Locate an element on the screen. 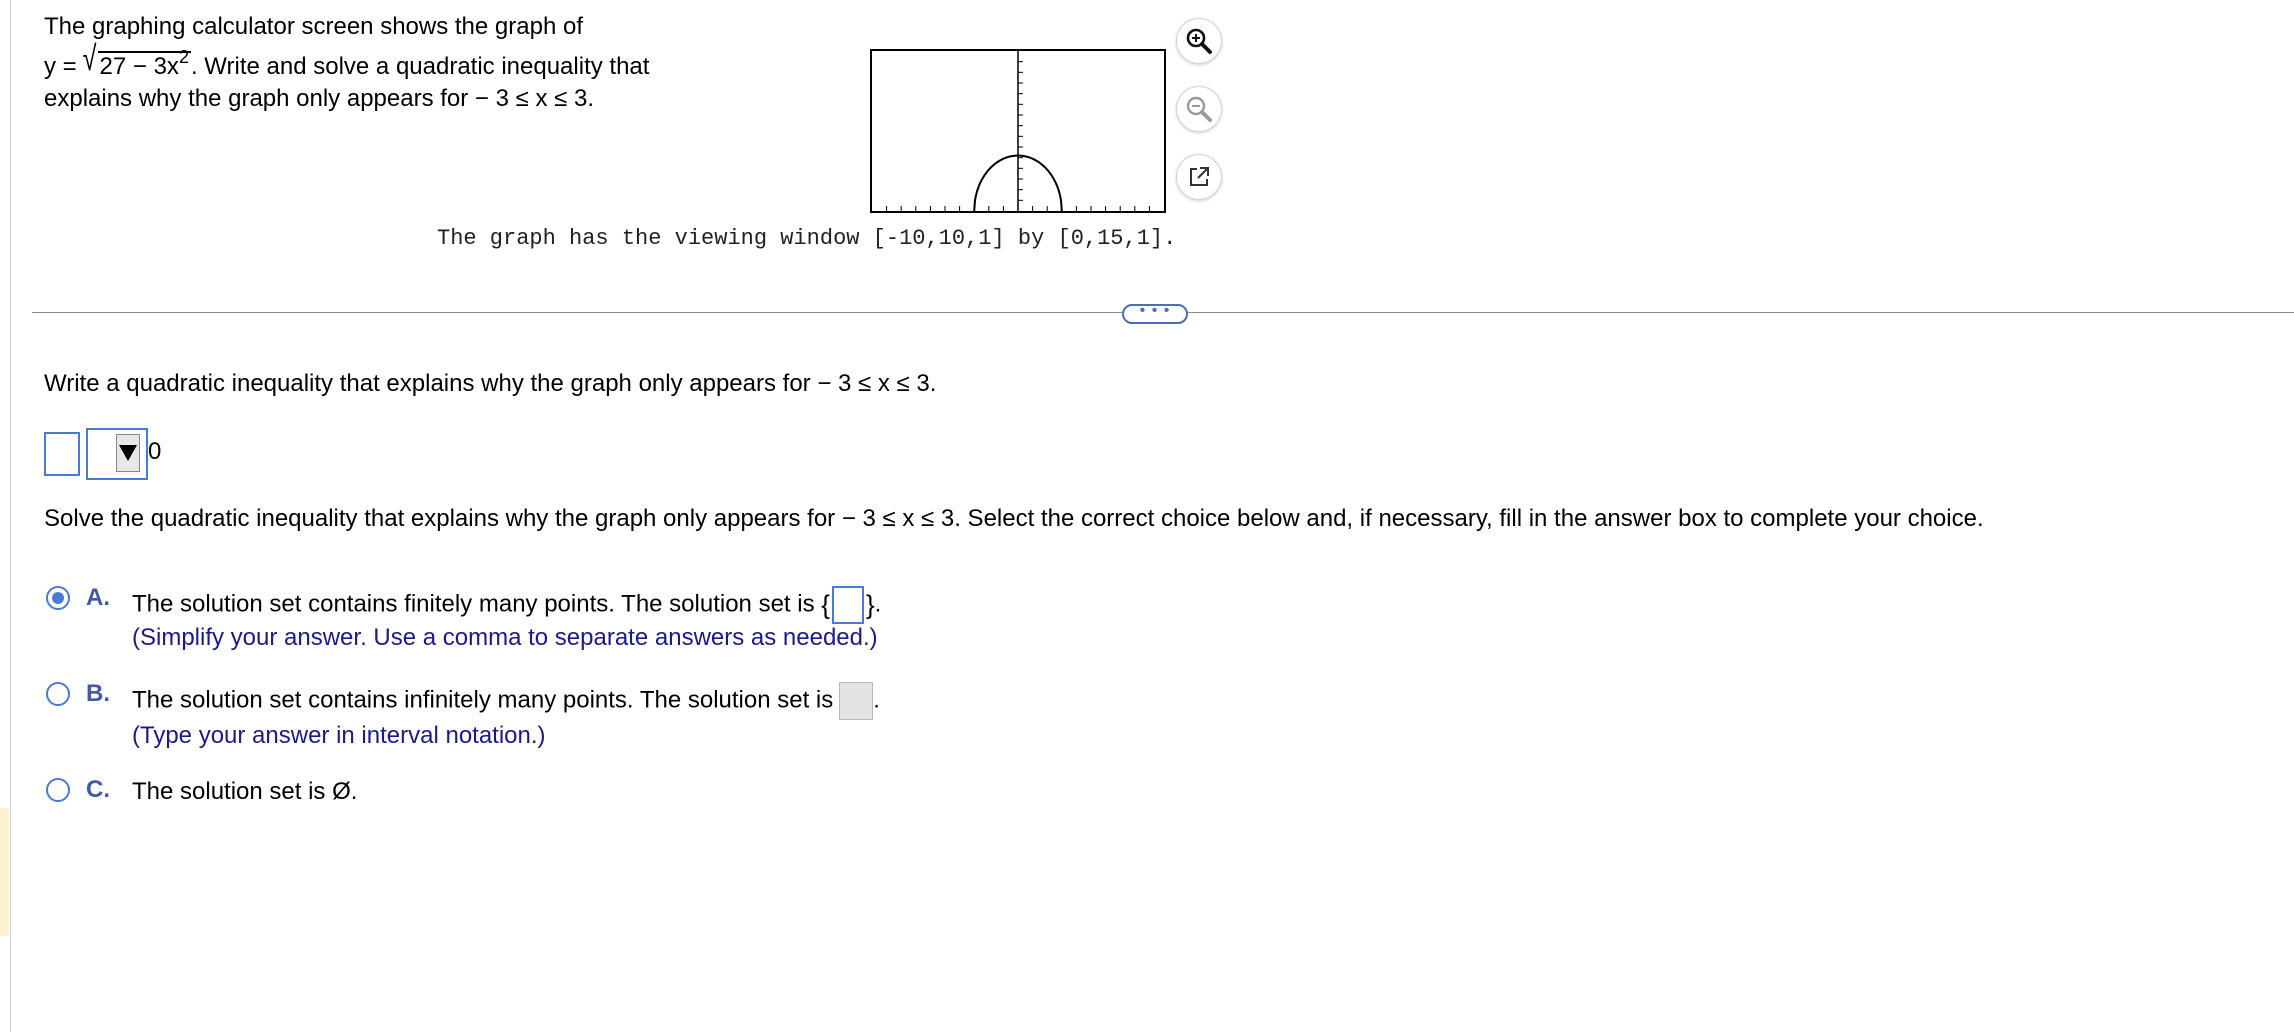 The height and width of the screenshot is (1032, 2294). close-brace: } is located at coordinates (870, 604).